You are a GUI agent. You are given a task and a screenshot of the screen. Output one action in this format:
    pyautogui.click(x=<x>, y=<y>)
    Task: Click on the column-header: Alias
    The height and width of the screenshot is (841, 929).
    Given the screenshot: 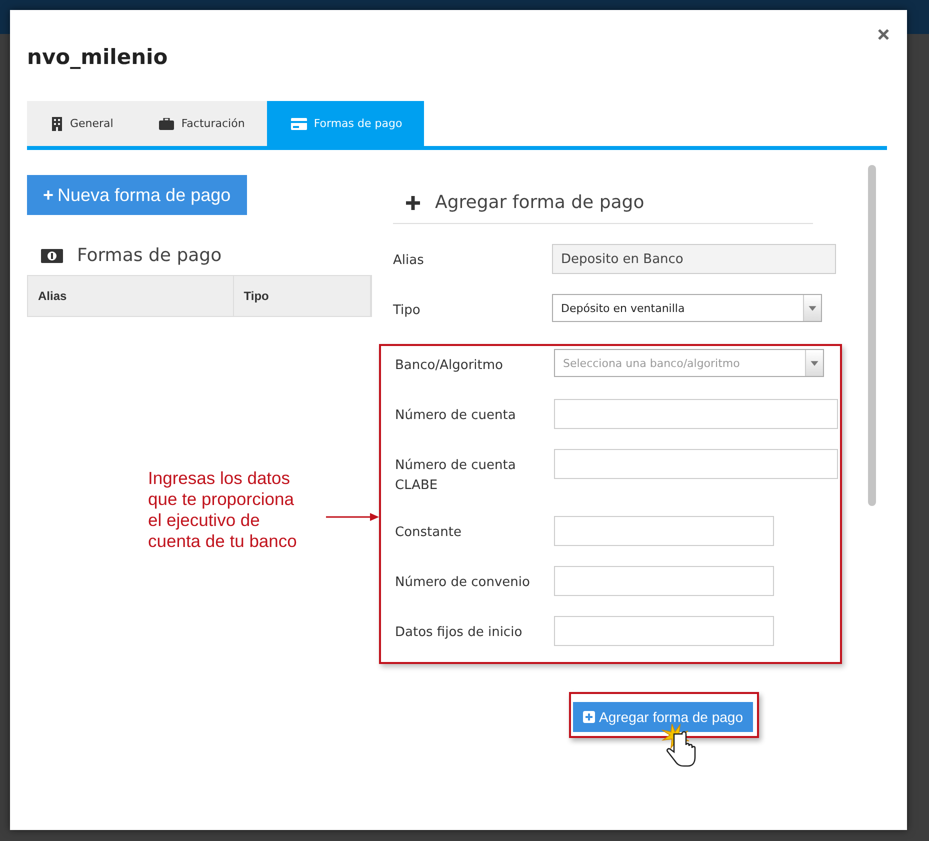 What is the action you would take?
    pyautogui.click(x=131, y=296)
    